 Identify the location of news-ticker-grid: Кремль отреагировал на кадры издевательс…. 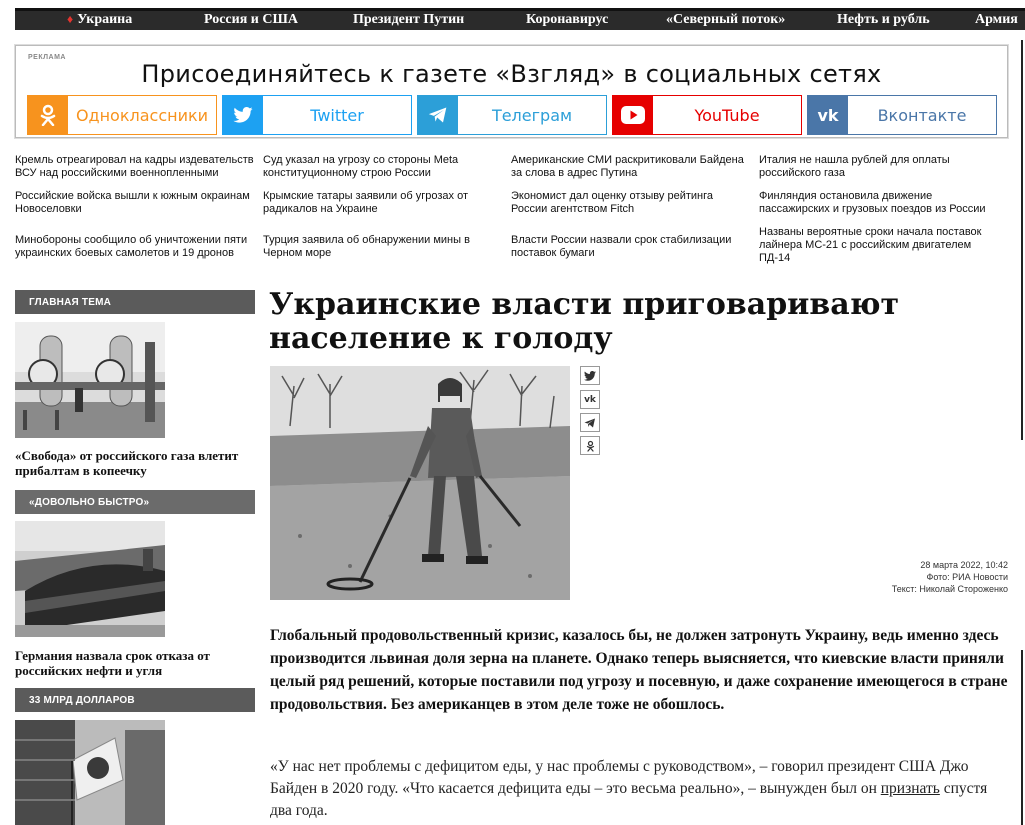
(515, 214).